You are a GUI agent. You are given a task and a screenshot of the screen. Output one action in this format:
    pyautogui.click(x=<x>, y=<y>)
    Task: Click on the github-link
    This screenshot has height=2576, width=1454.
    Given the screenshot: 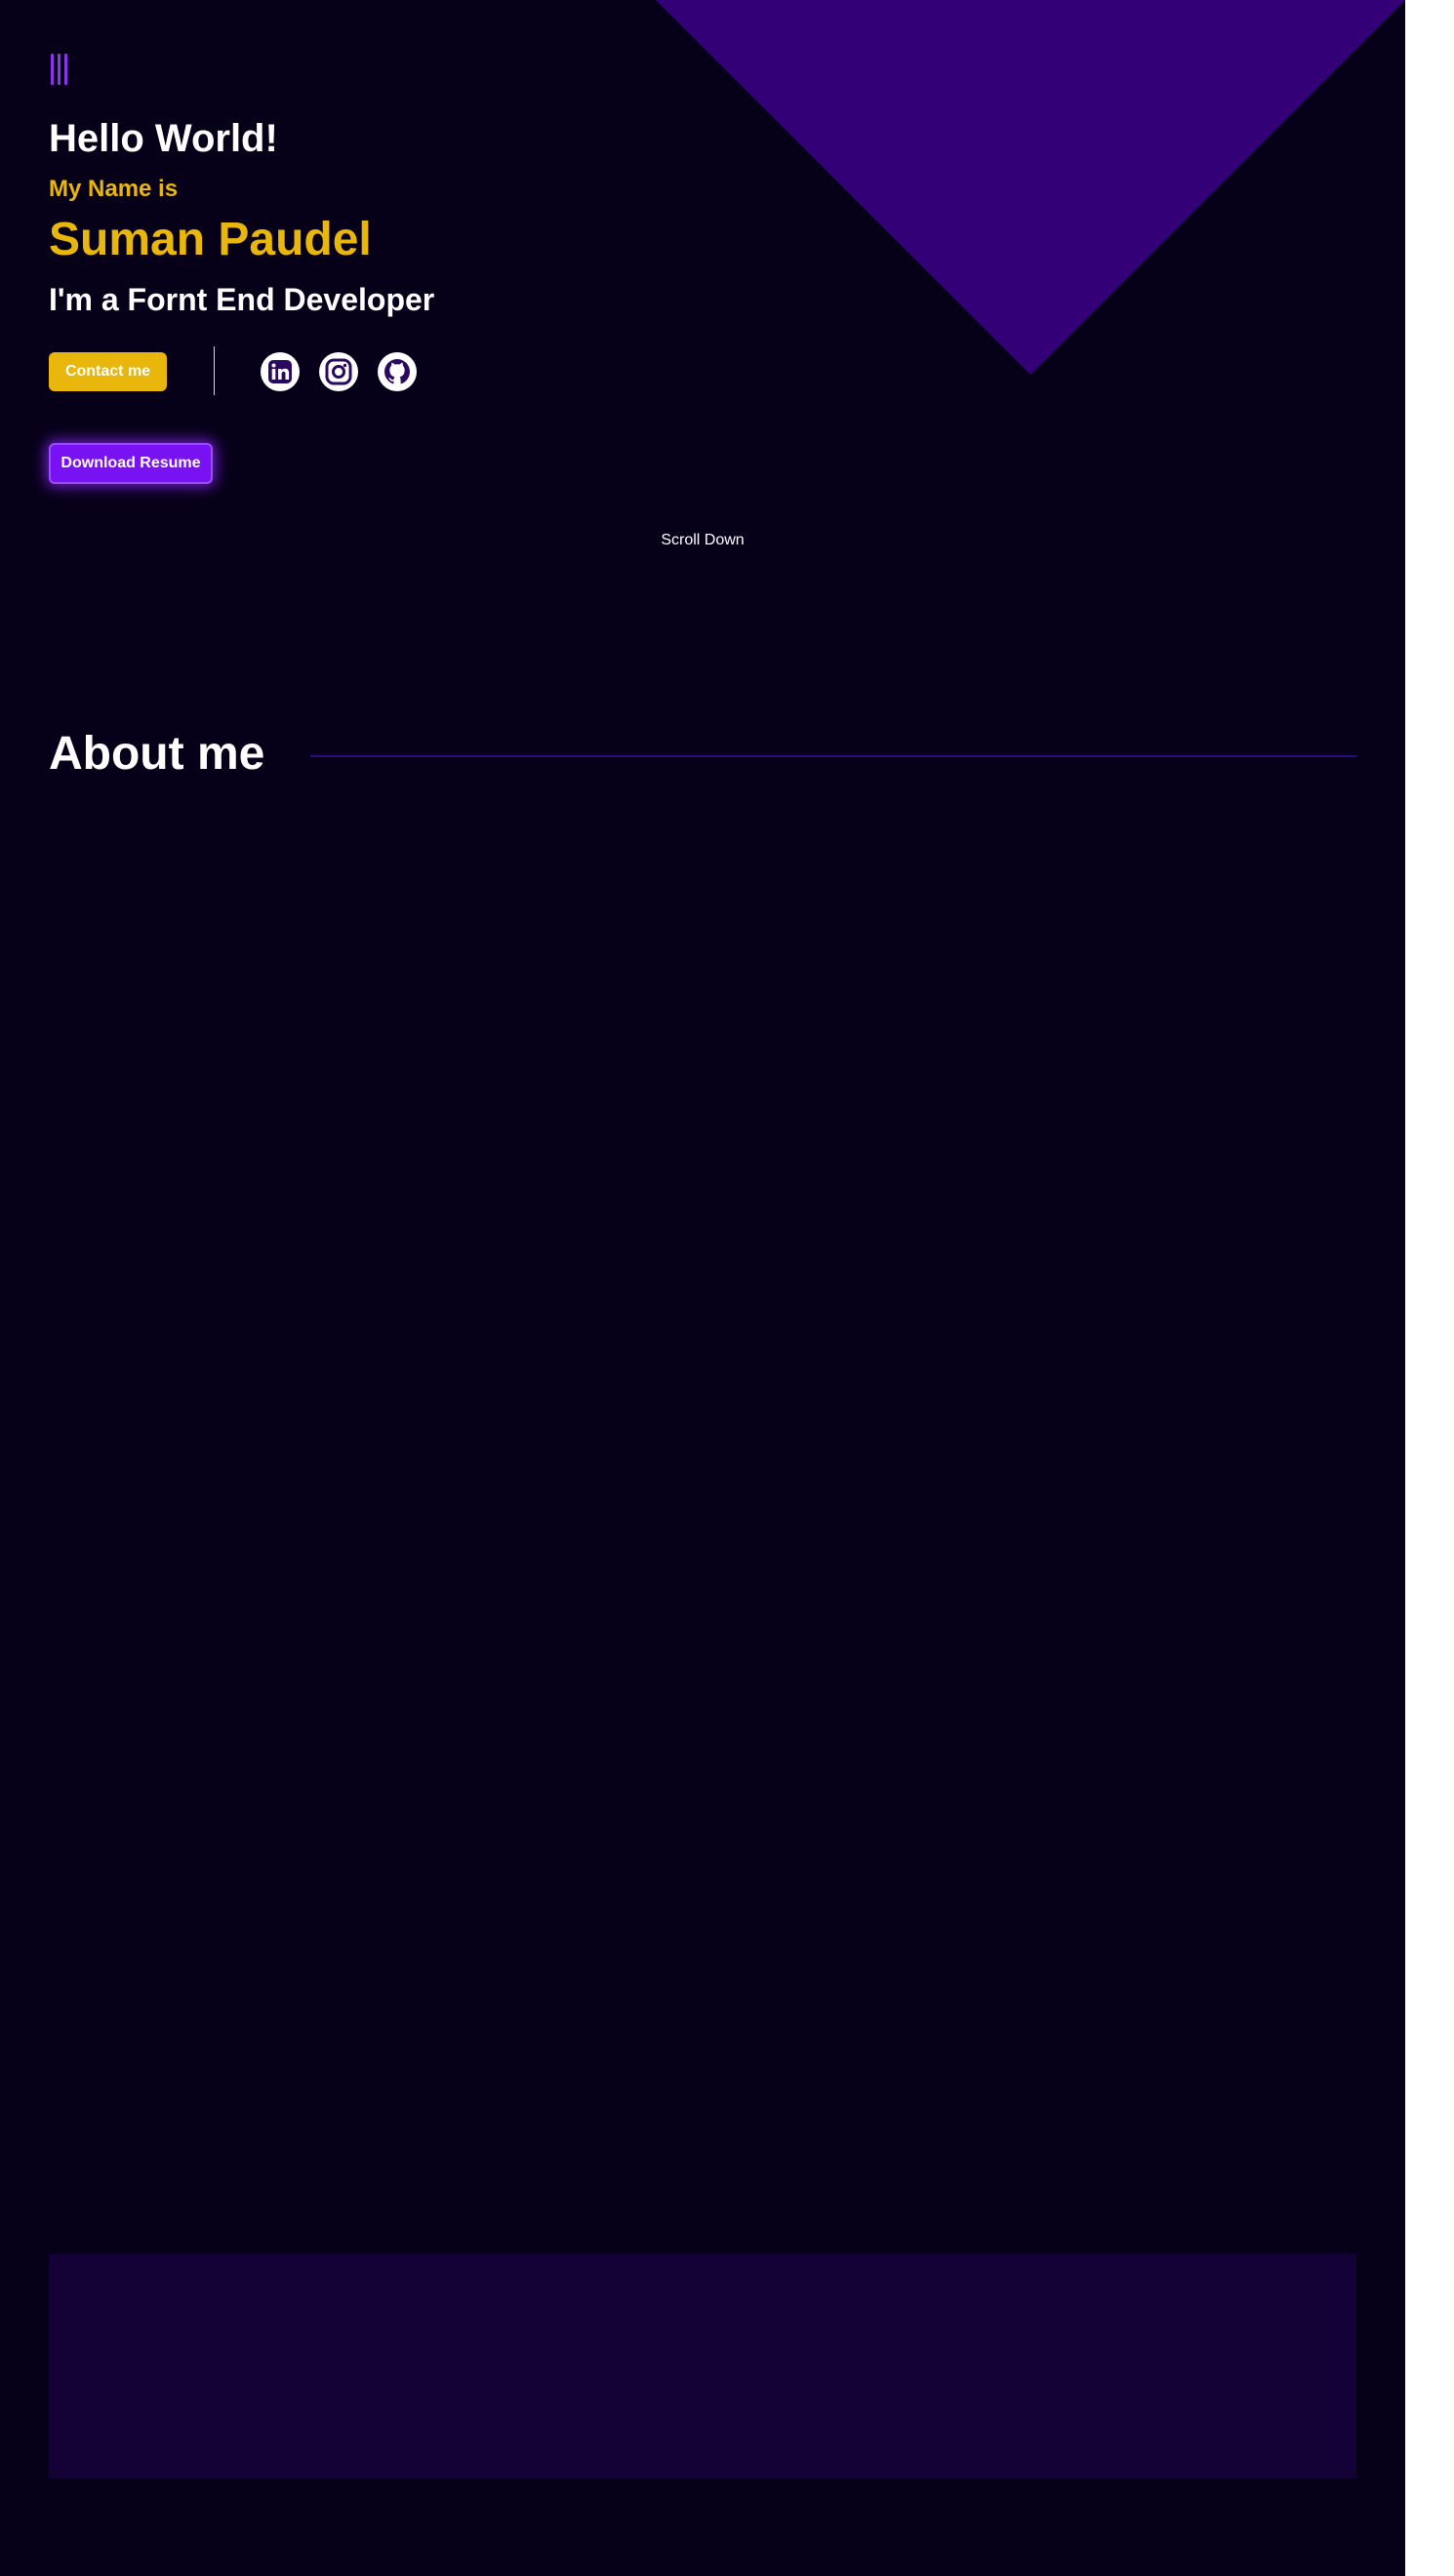 What is the action you would take?
    pyautogui.click(x=397, y=371)
    